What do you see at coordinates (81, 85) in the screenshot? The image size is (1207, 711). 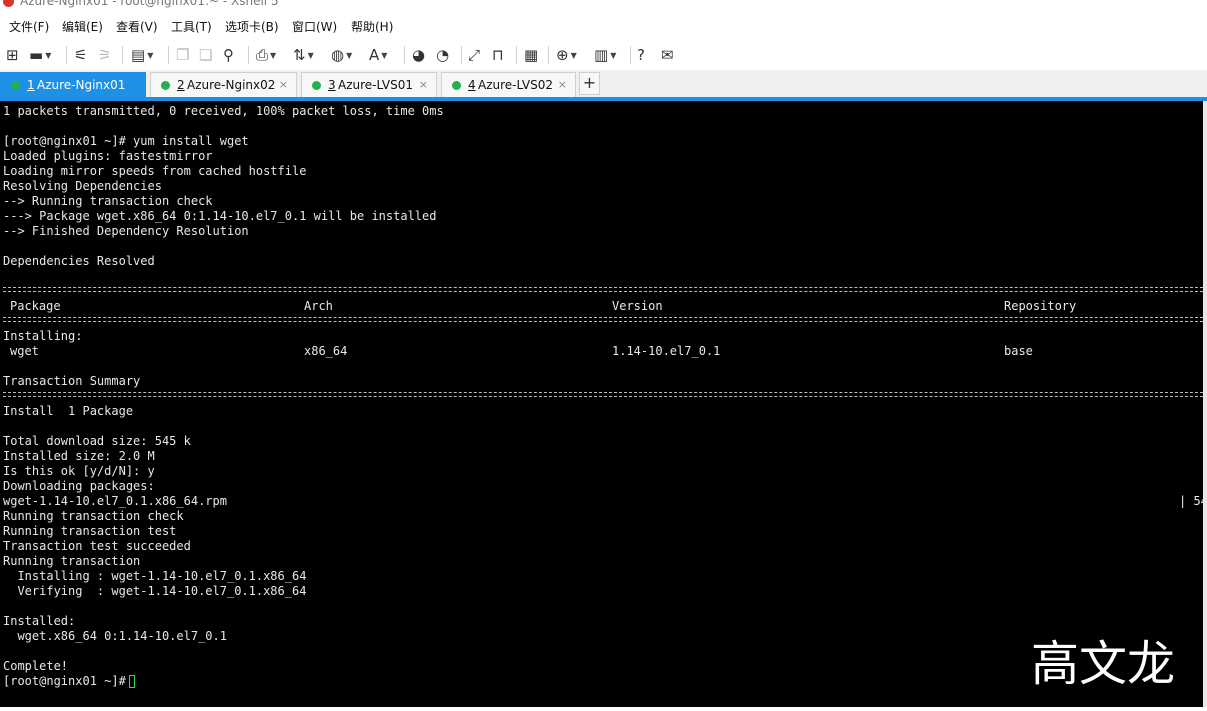 I see `tab-label: Azure-Nginx01` at bounding box center [81, 85].